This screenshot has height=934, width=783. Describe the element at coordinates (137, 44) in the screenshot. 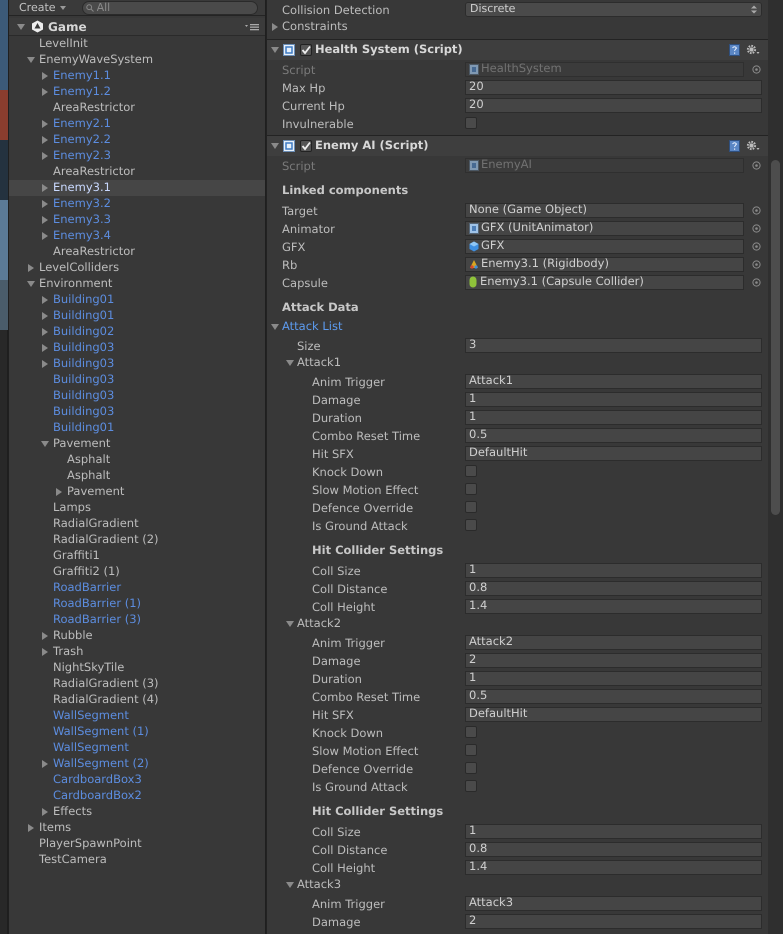

I see `hierarchy-item: LevelInit` at that location.